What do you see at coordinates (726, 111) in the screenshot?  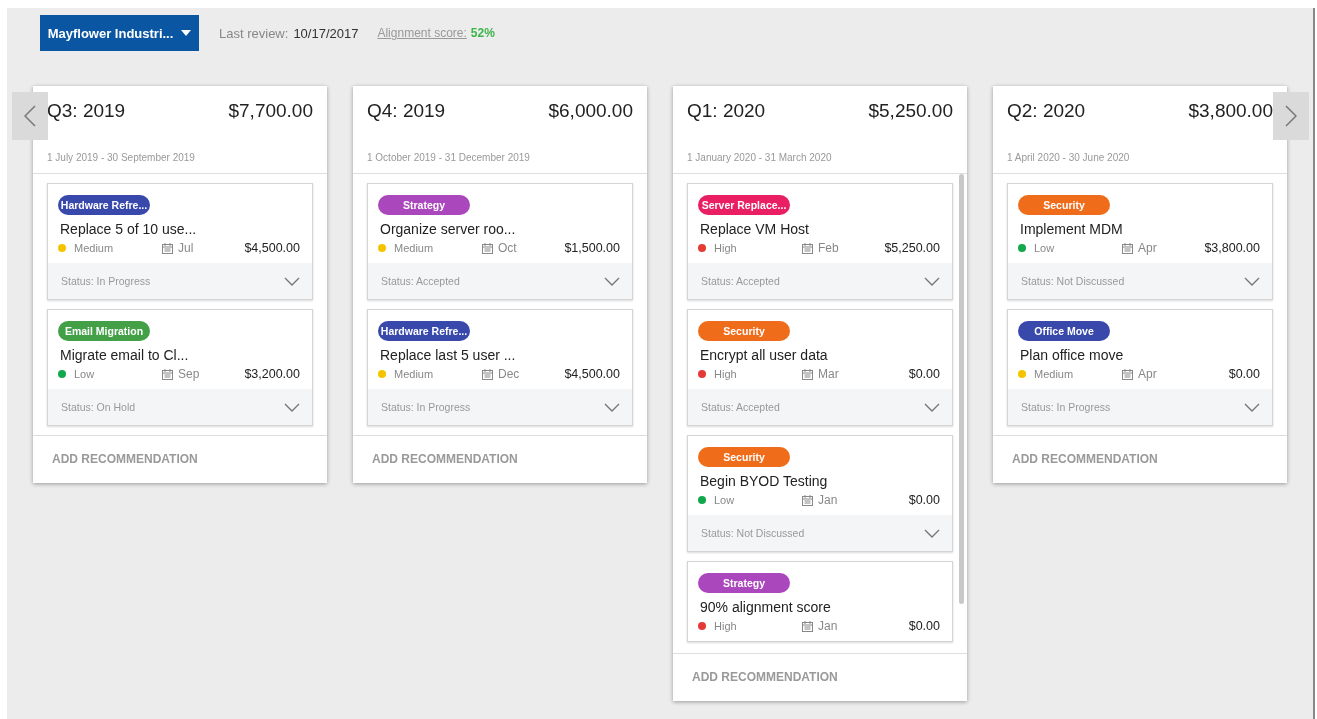 I see `quarter-title: Q1: 2020` at bounding box center [726, 111].